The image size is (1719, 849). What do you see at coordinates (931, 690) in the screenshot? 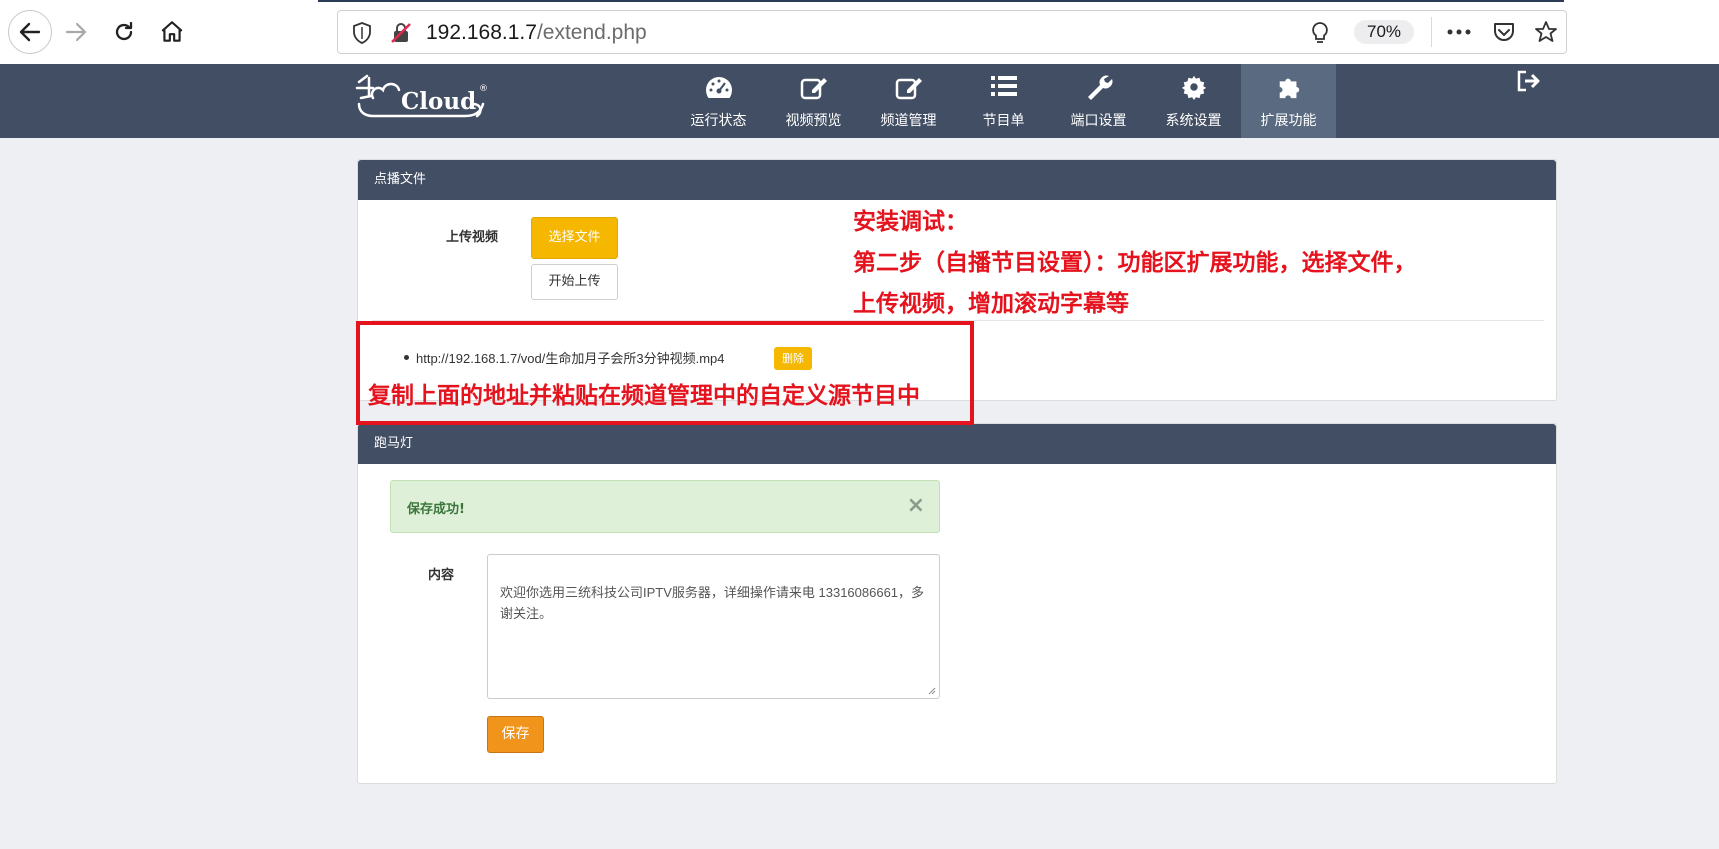
I see `resize-grip-icon` at bounding box center [931, 690].